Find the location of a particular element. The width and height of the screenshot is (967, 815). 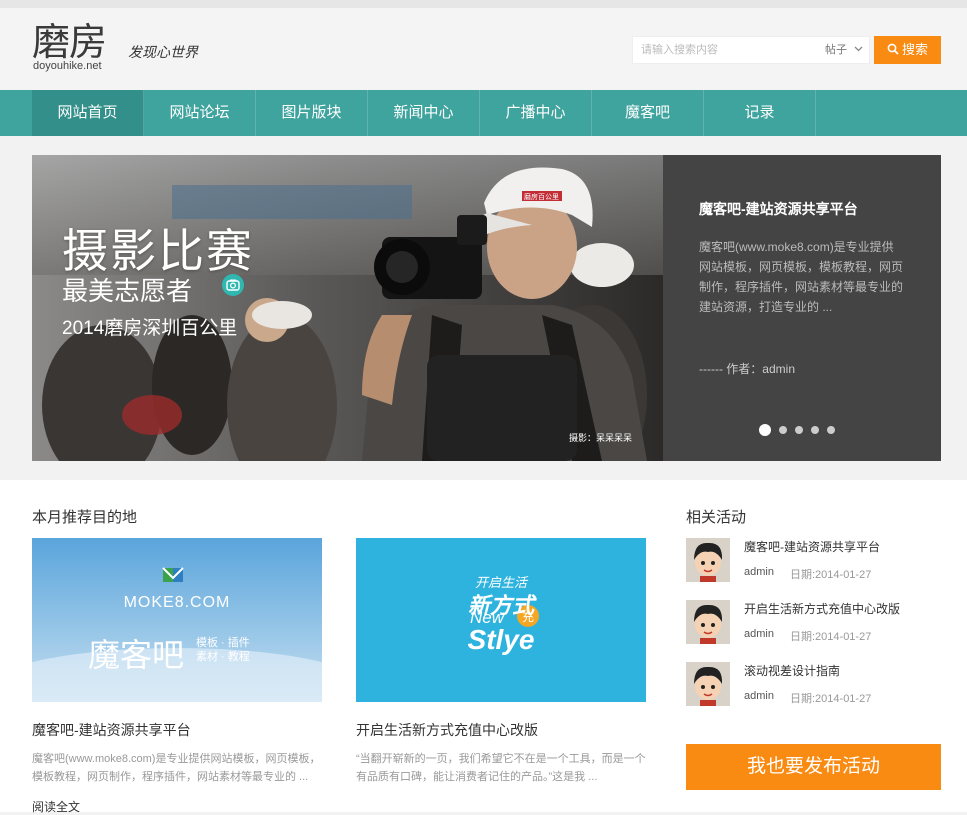

search-button-label: 搜索 is located at coordinates (914, 49).